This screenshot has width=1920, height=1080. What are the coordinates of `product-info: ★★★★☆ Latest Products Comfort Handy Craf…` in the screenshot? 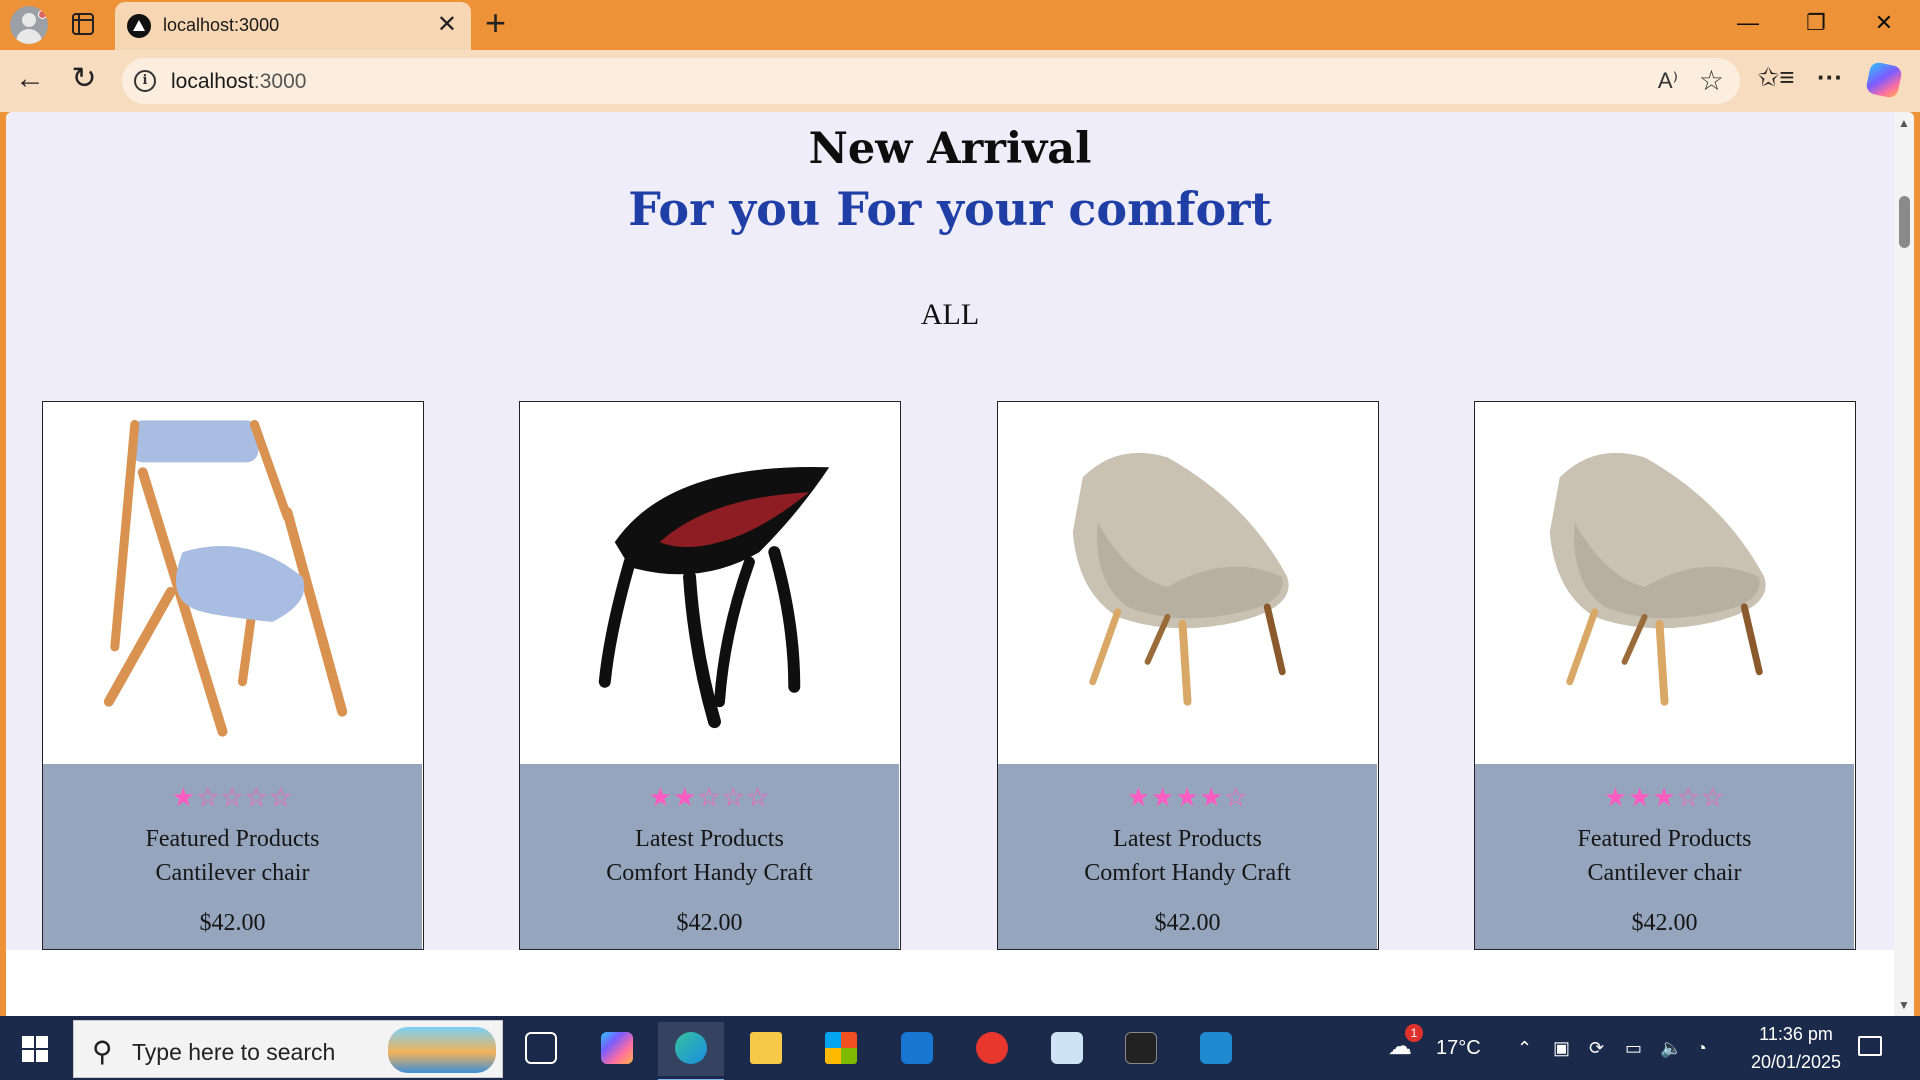 It's located at (1187, 856).